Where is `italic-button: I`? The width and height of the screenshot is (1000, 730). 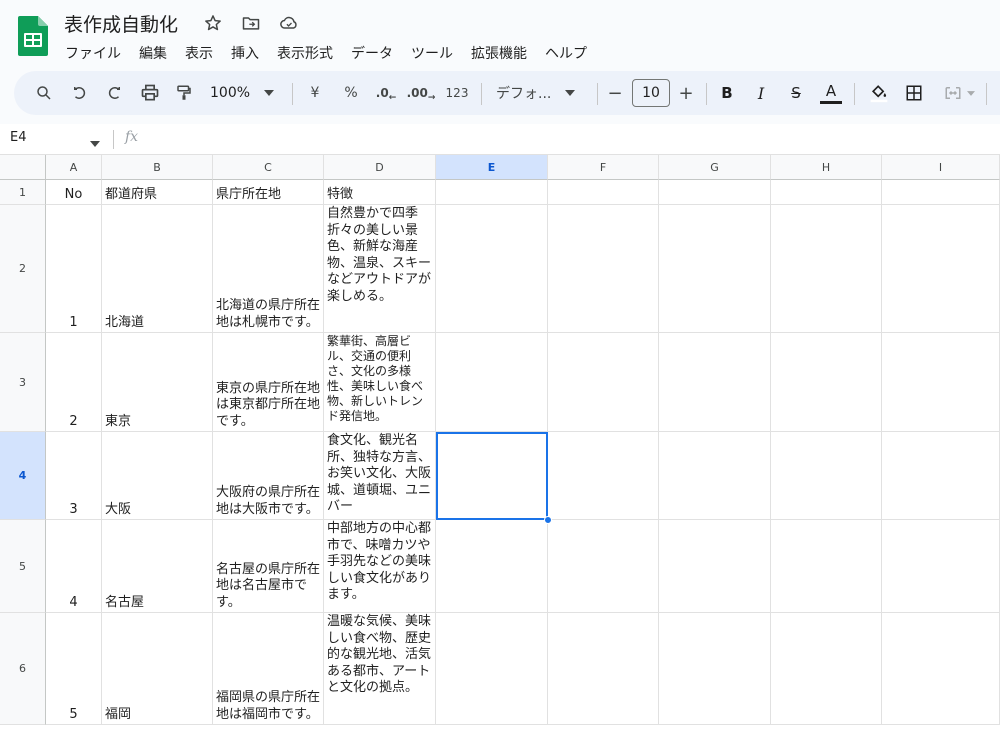
italic-button: I is located at coordinates (761, 93).